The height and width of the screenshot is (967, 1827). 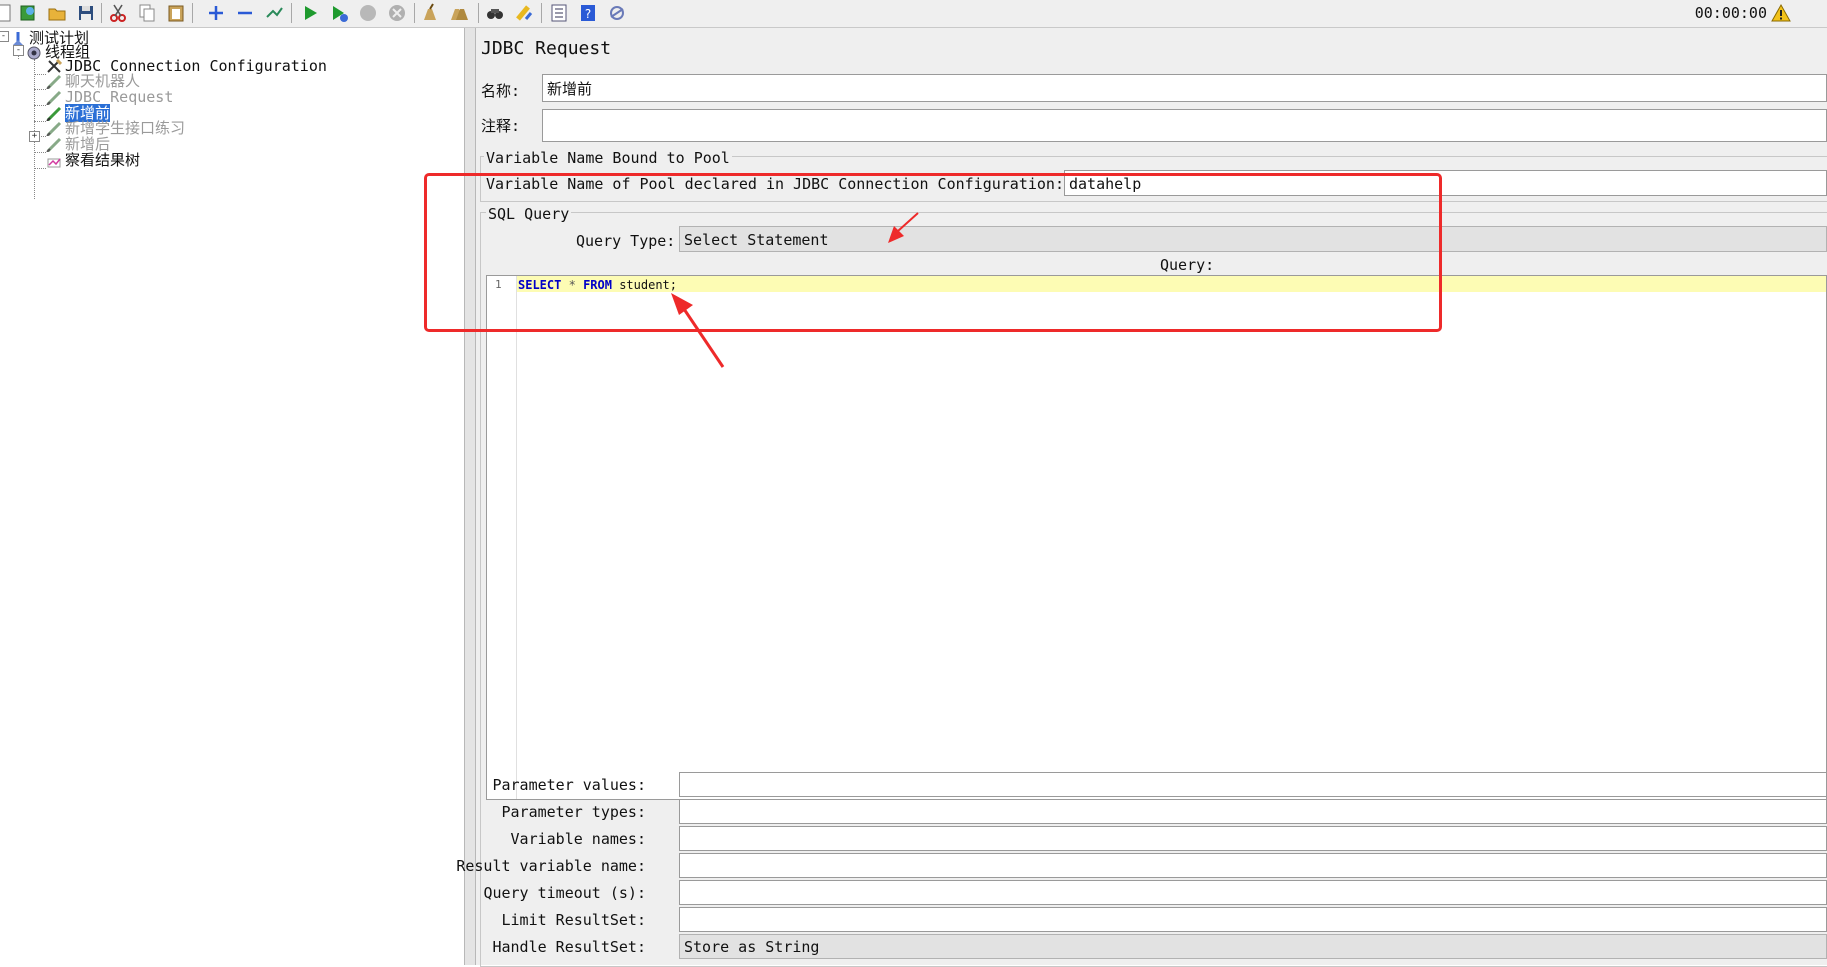 I want to click on parameter-values-label: Parameter values:, so click(x=569, y=785).